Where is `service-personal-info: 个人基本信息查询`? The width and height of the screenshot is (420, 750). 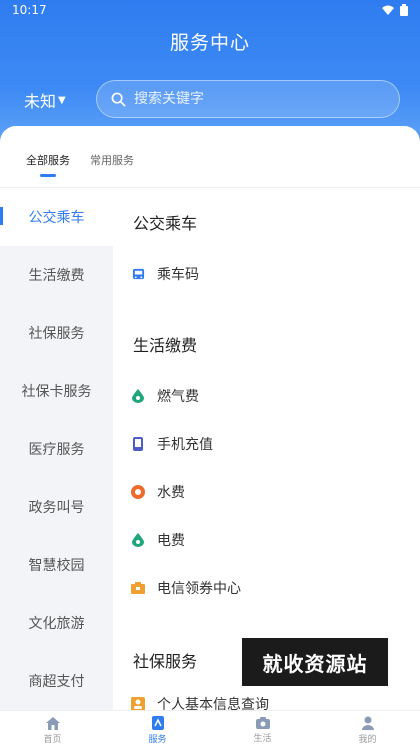
service-personal-info: 个人基本信息查询 is located at coordinates (200, 702).